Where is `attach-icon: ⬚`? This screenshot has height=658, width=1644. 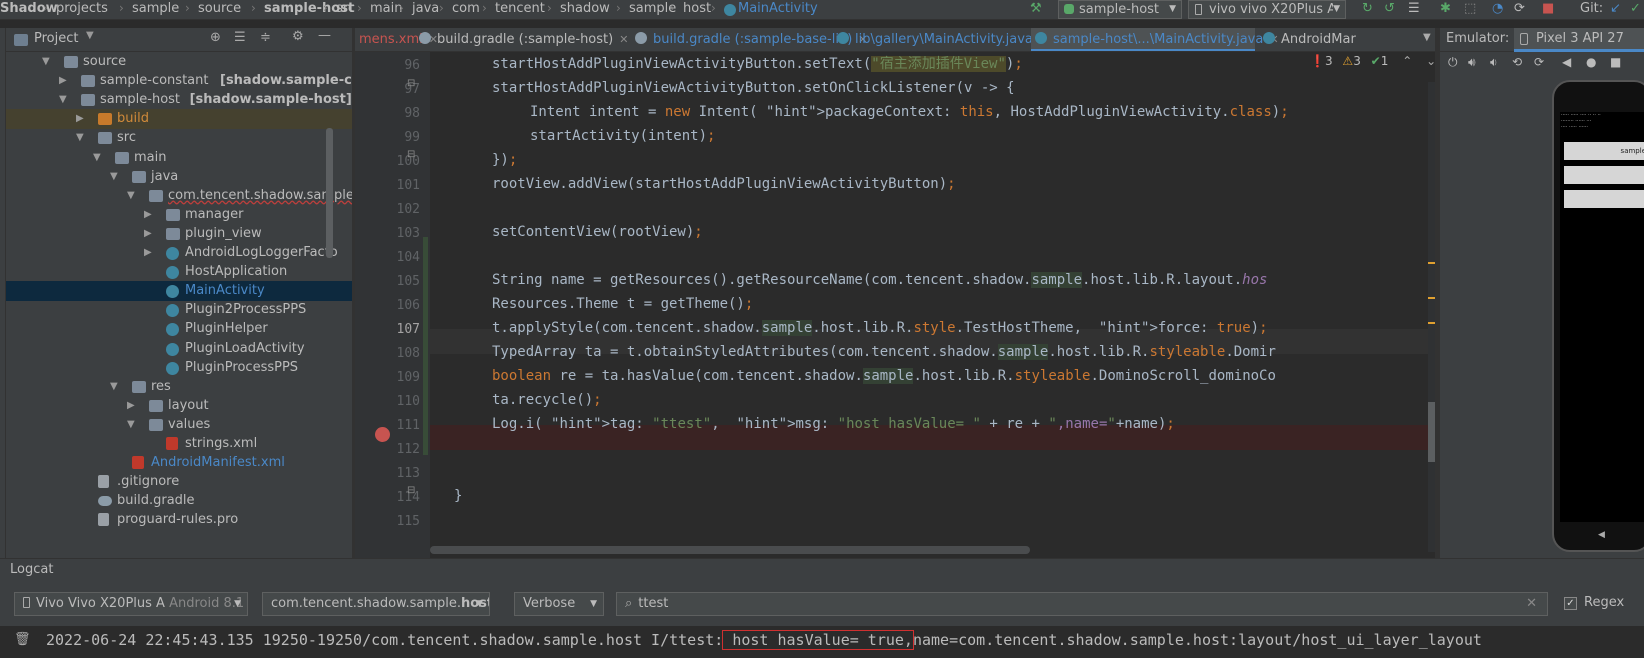
attach-icon: ⬚ is located at coordinates (1470, 8).